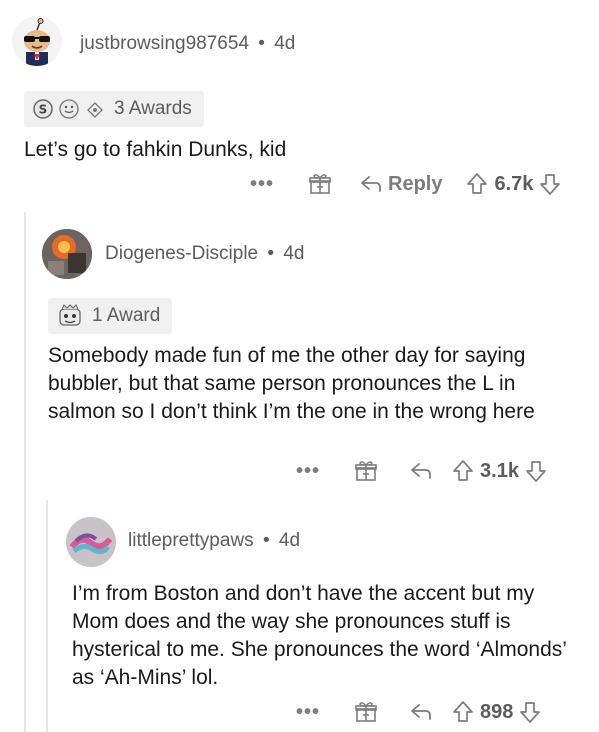 The image size is (599, 732). Describe the element at coordinates (164, 43) in the screenshot. I see `username: justbrowsing987654` at that location.